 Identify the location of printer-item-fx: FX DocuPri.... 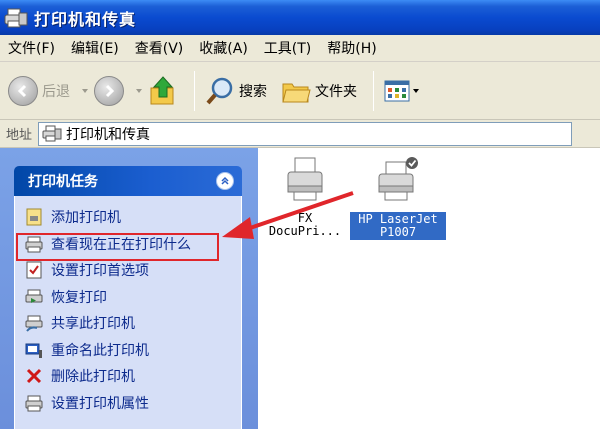
(305, 197).